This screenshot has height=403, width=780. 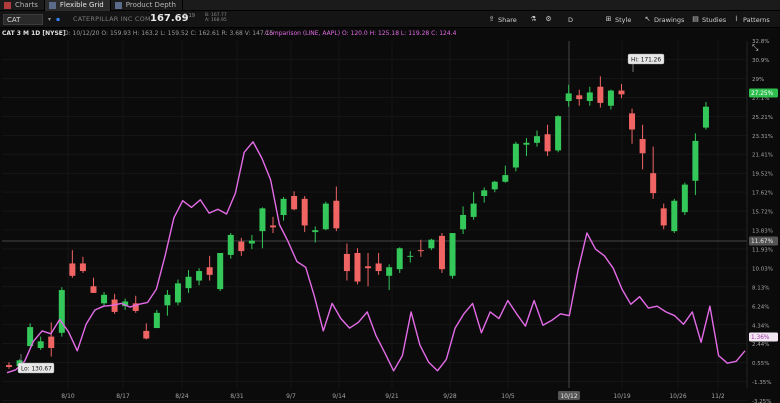 What do you see at coordinates (762, 269) in the screenshot?
I see `y-tick-label: 10.03%` at bounding box center [762, 269].